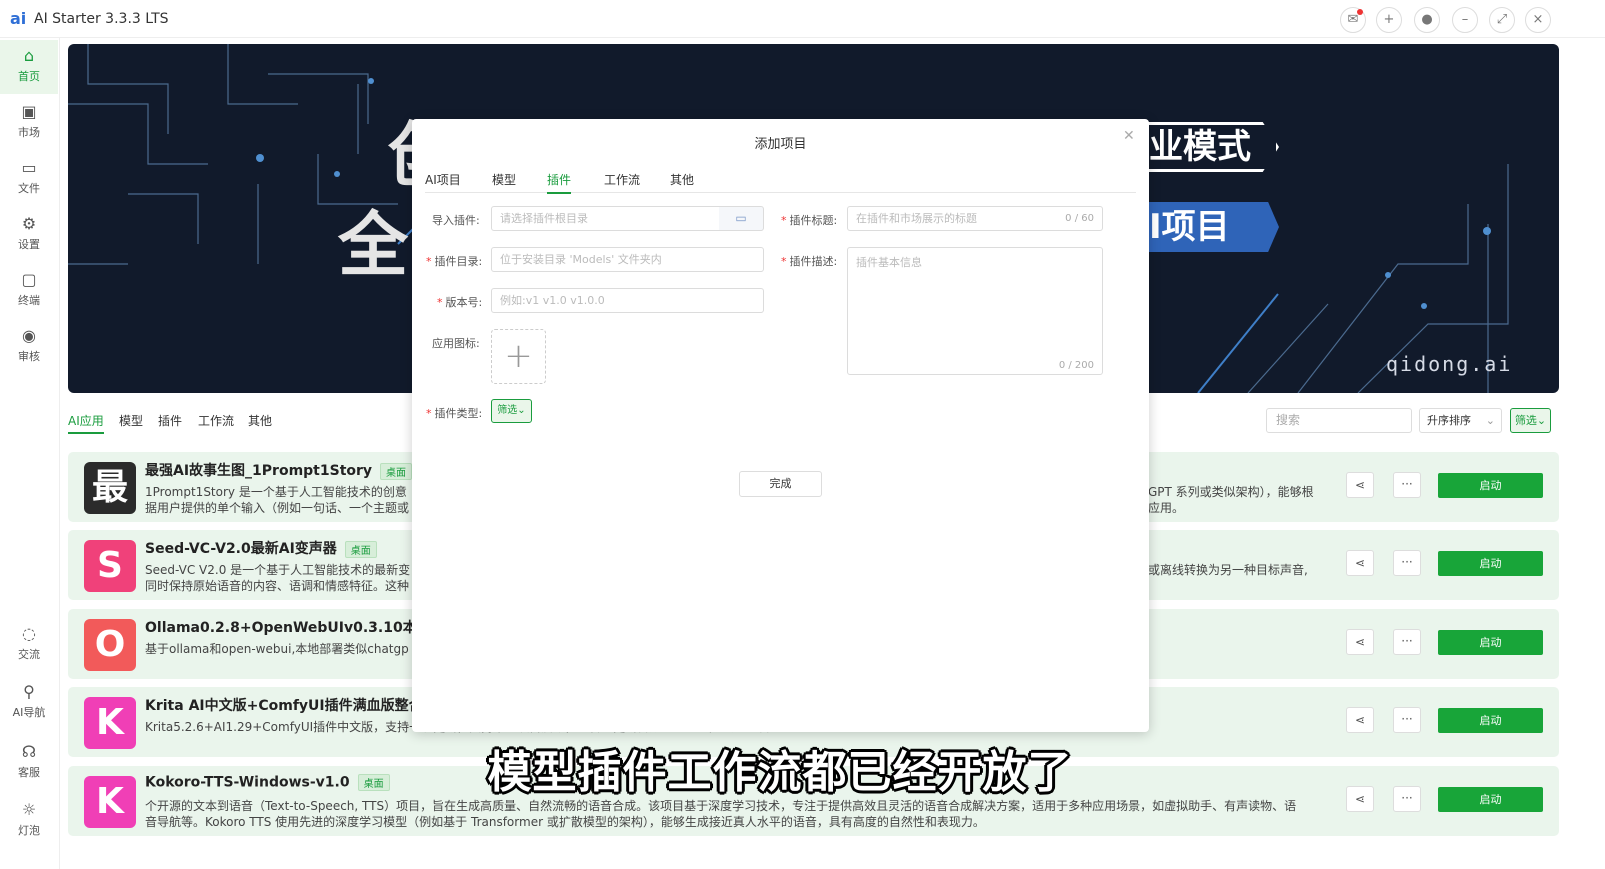 This screenshot has height=869, width=1605. Describe the element at coordinates (1449, 420) in the screenshot. I see `sort-value: 升序排序` at that location.